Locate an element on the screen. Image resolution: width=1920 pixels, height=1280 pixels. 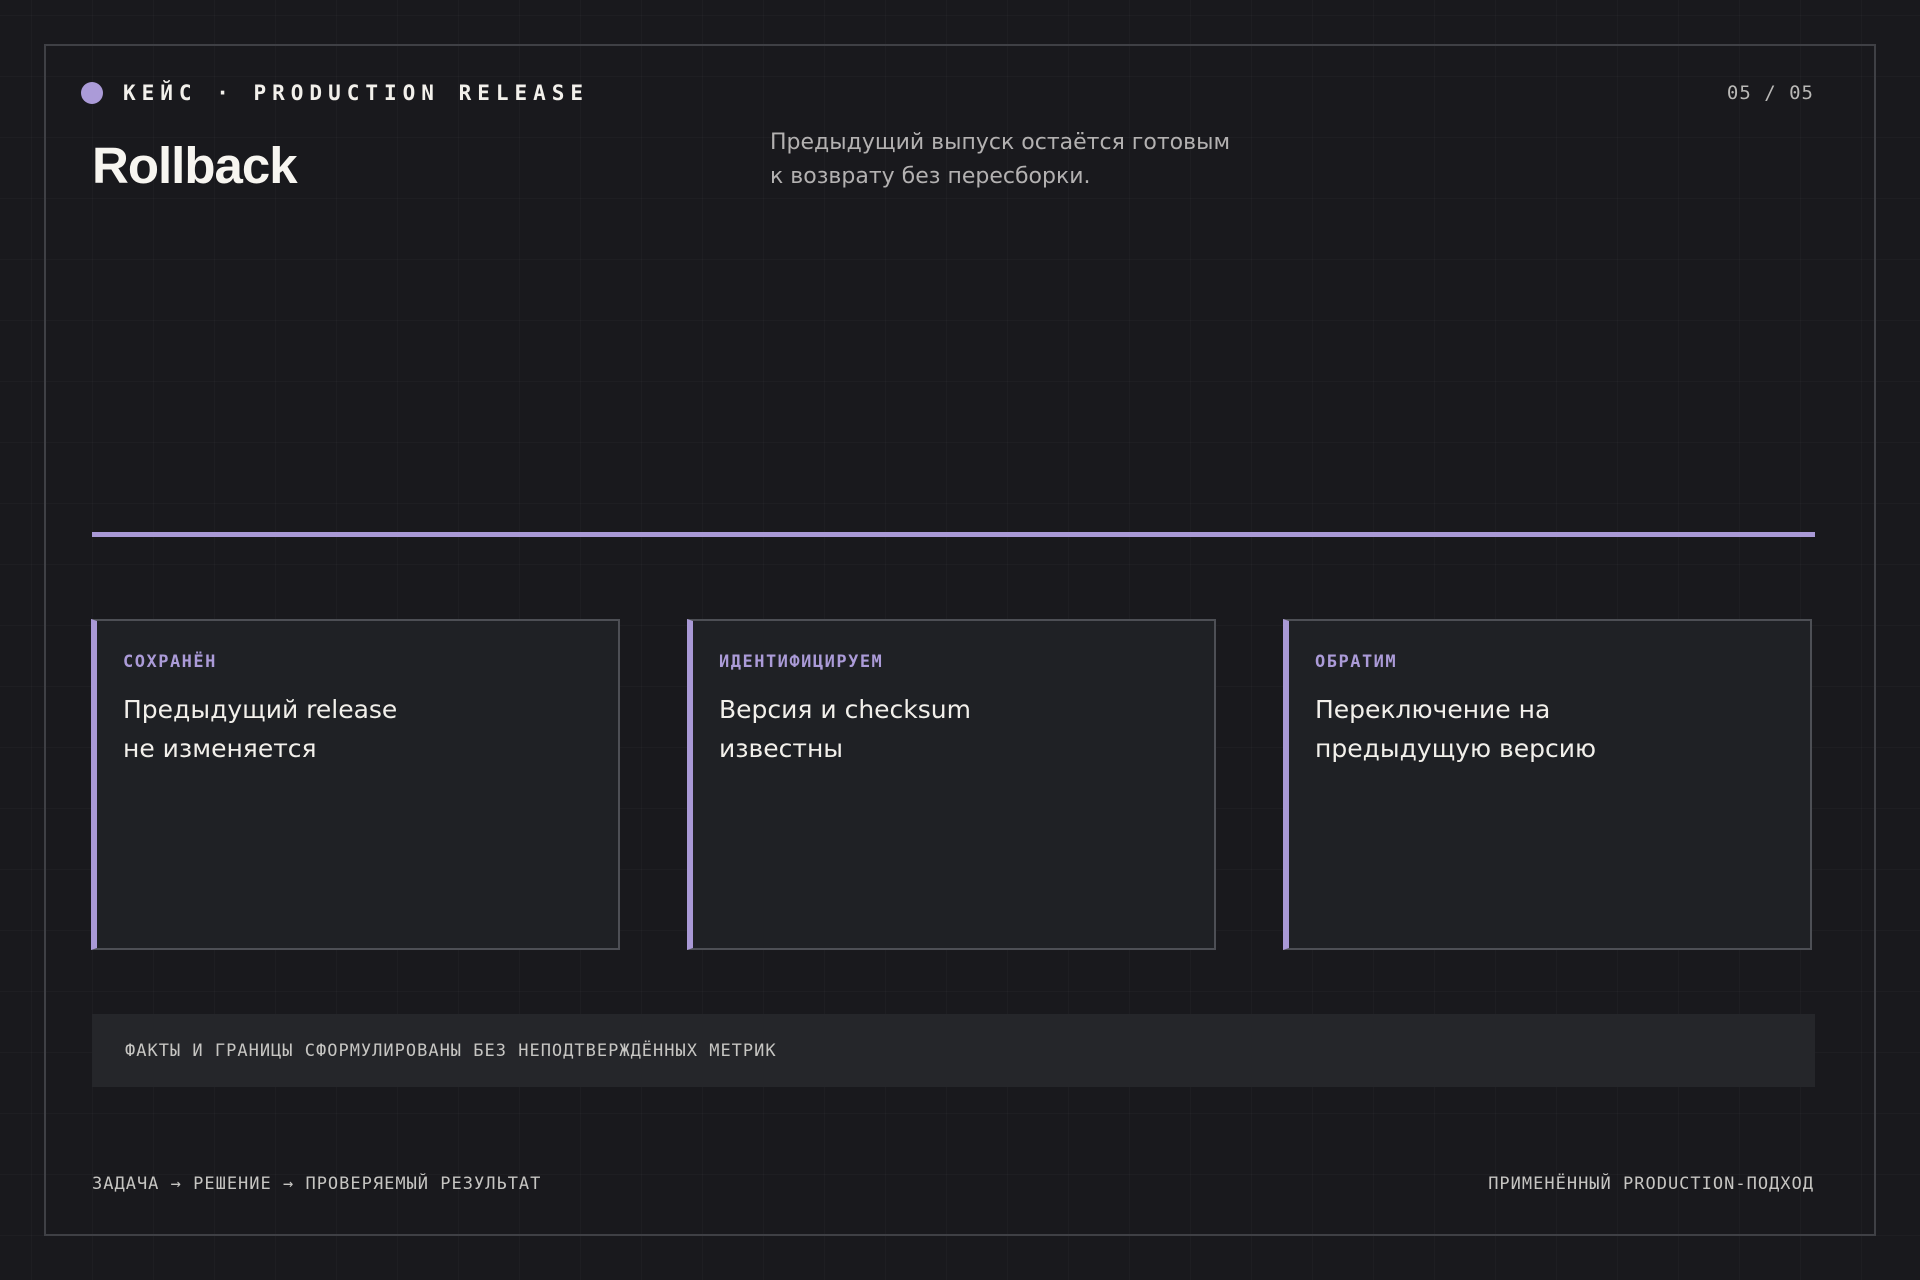
card-text-line: не изменяется is located at coordinates (220, 748).